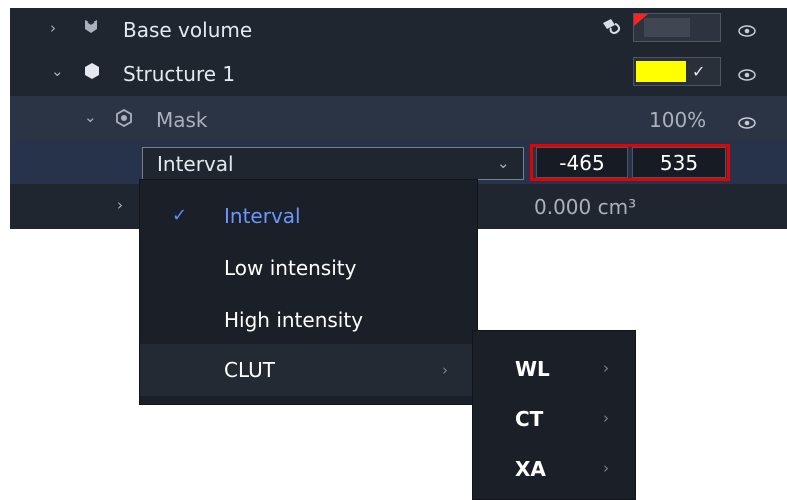 The image size is (787, 500). I want to click on menu-item-label: High intensity, so click(294, 320).